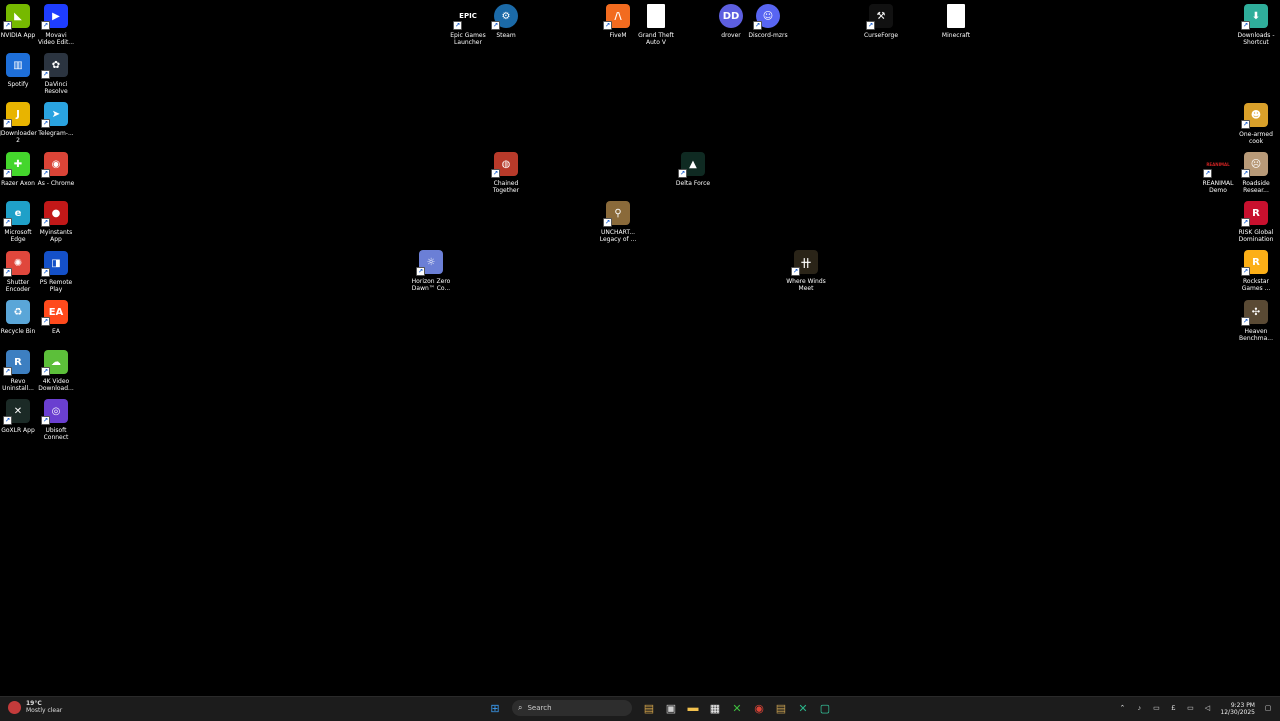 The width and height of the screenshot is (1280, 721). I want to click on desktop-icon-myinstants: ● ↗ Myinstants App, so click(56, 222).